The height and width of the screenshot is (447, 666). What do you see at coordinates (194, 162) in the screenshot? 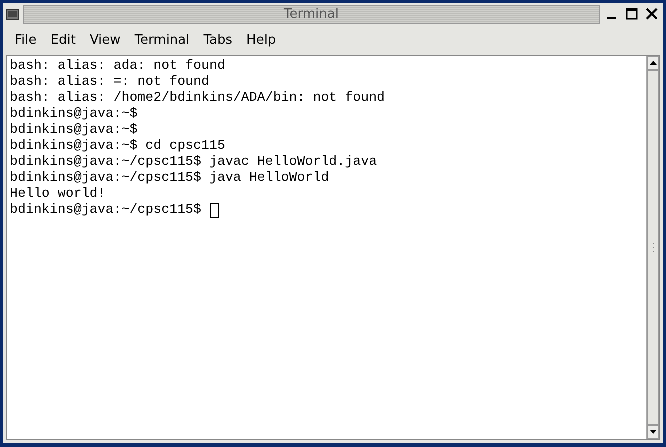
I see `terminal-line: bdinkins@java:~/cpsc115$ javac HelloWorld.java` at bounding box center [194, 162].